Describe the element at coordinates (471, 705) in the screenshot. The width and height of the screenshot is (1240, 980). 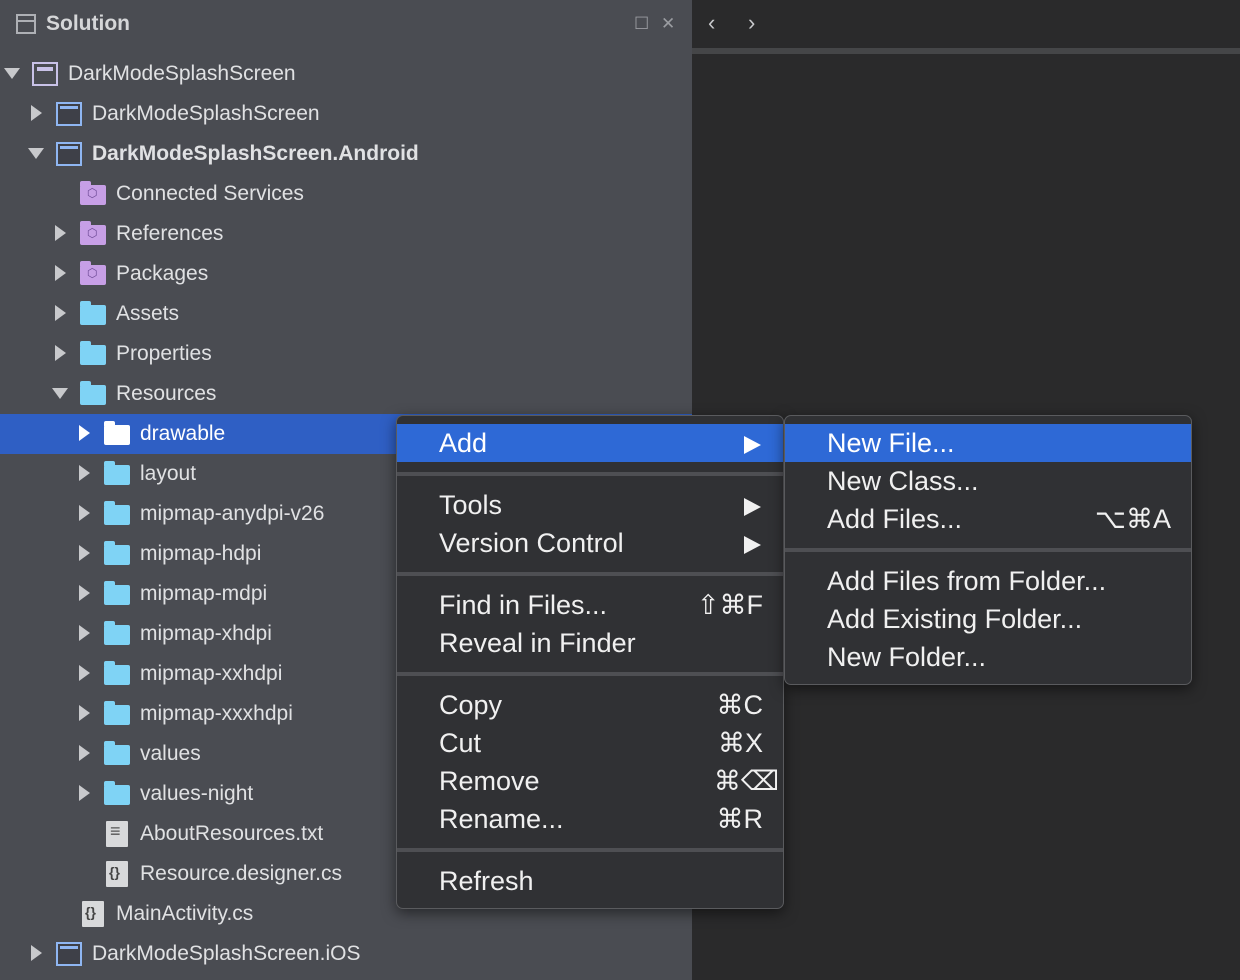
I see `menu-item-label: Copy` at that location.